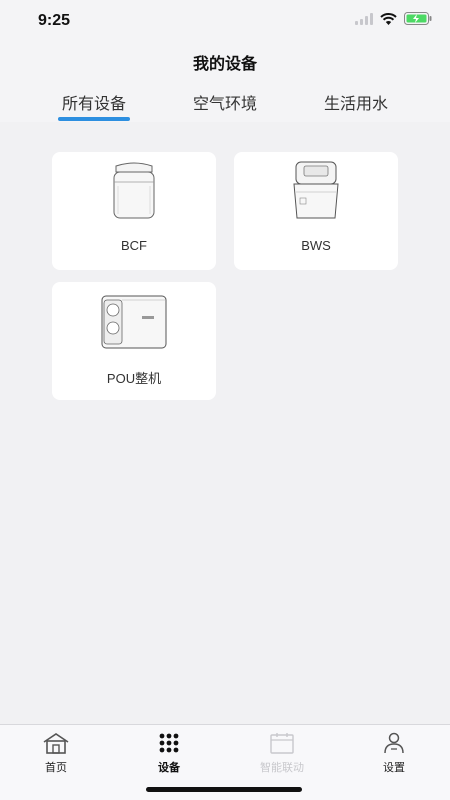  Describe the element at coordinates (94, 102) in the screenshot. I see `tab-all-devices: 所有设备` at that location.